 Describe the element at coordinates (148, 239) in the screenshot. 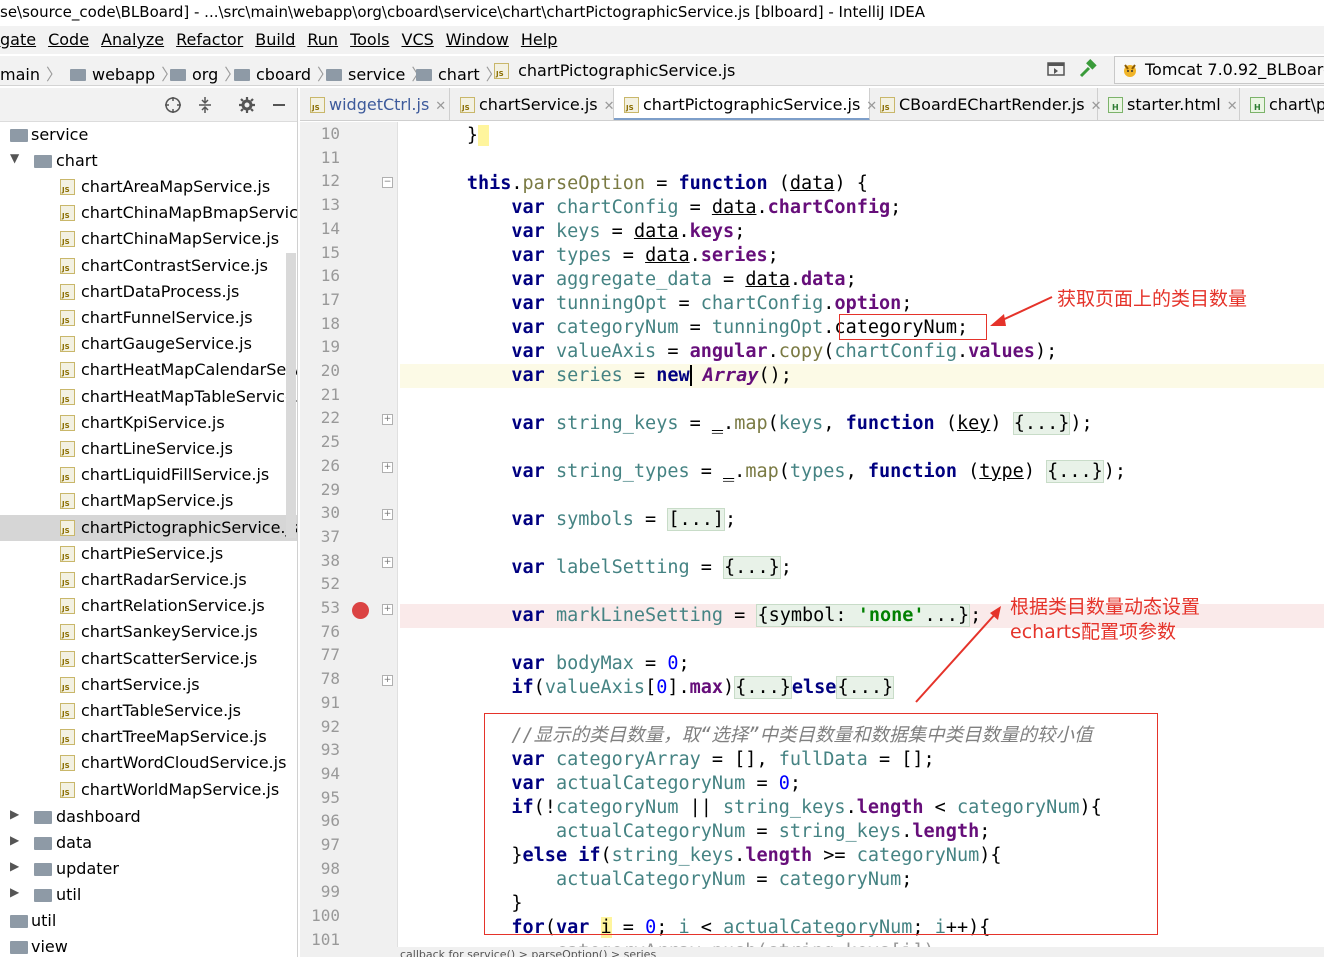

I see `tree-file-item: chartChinaMapService.js` at that location.